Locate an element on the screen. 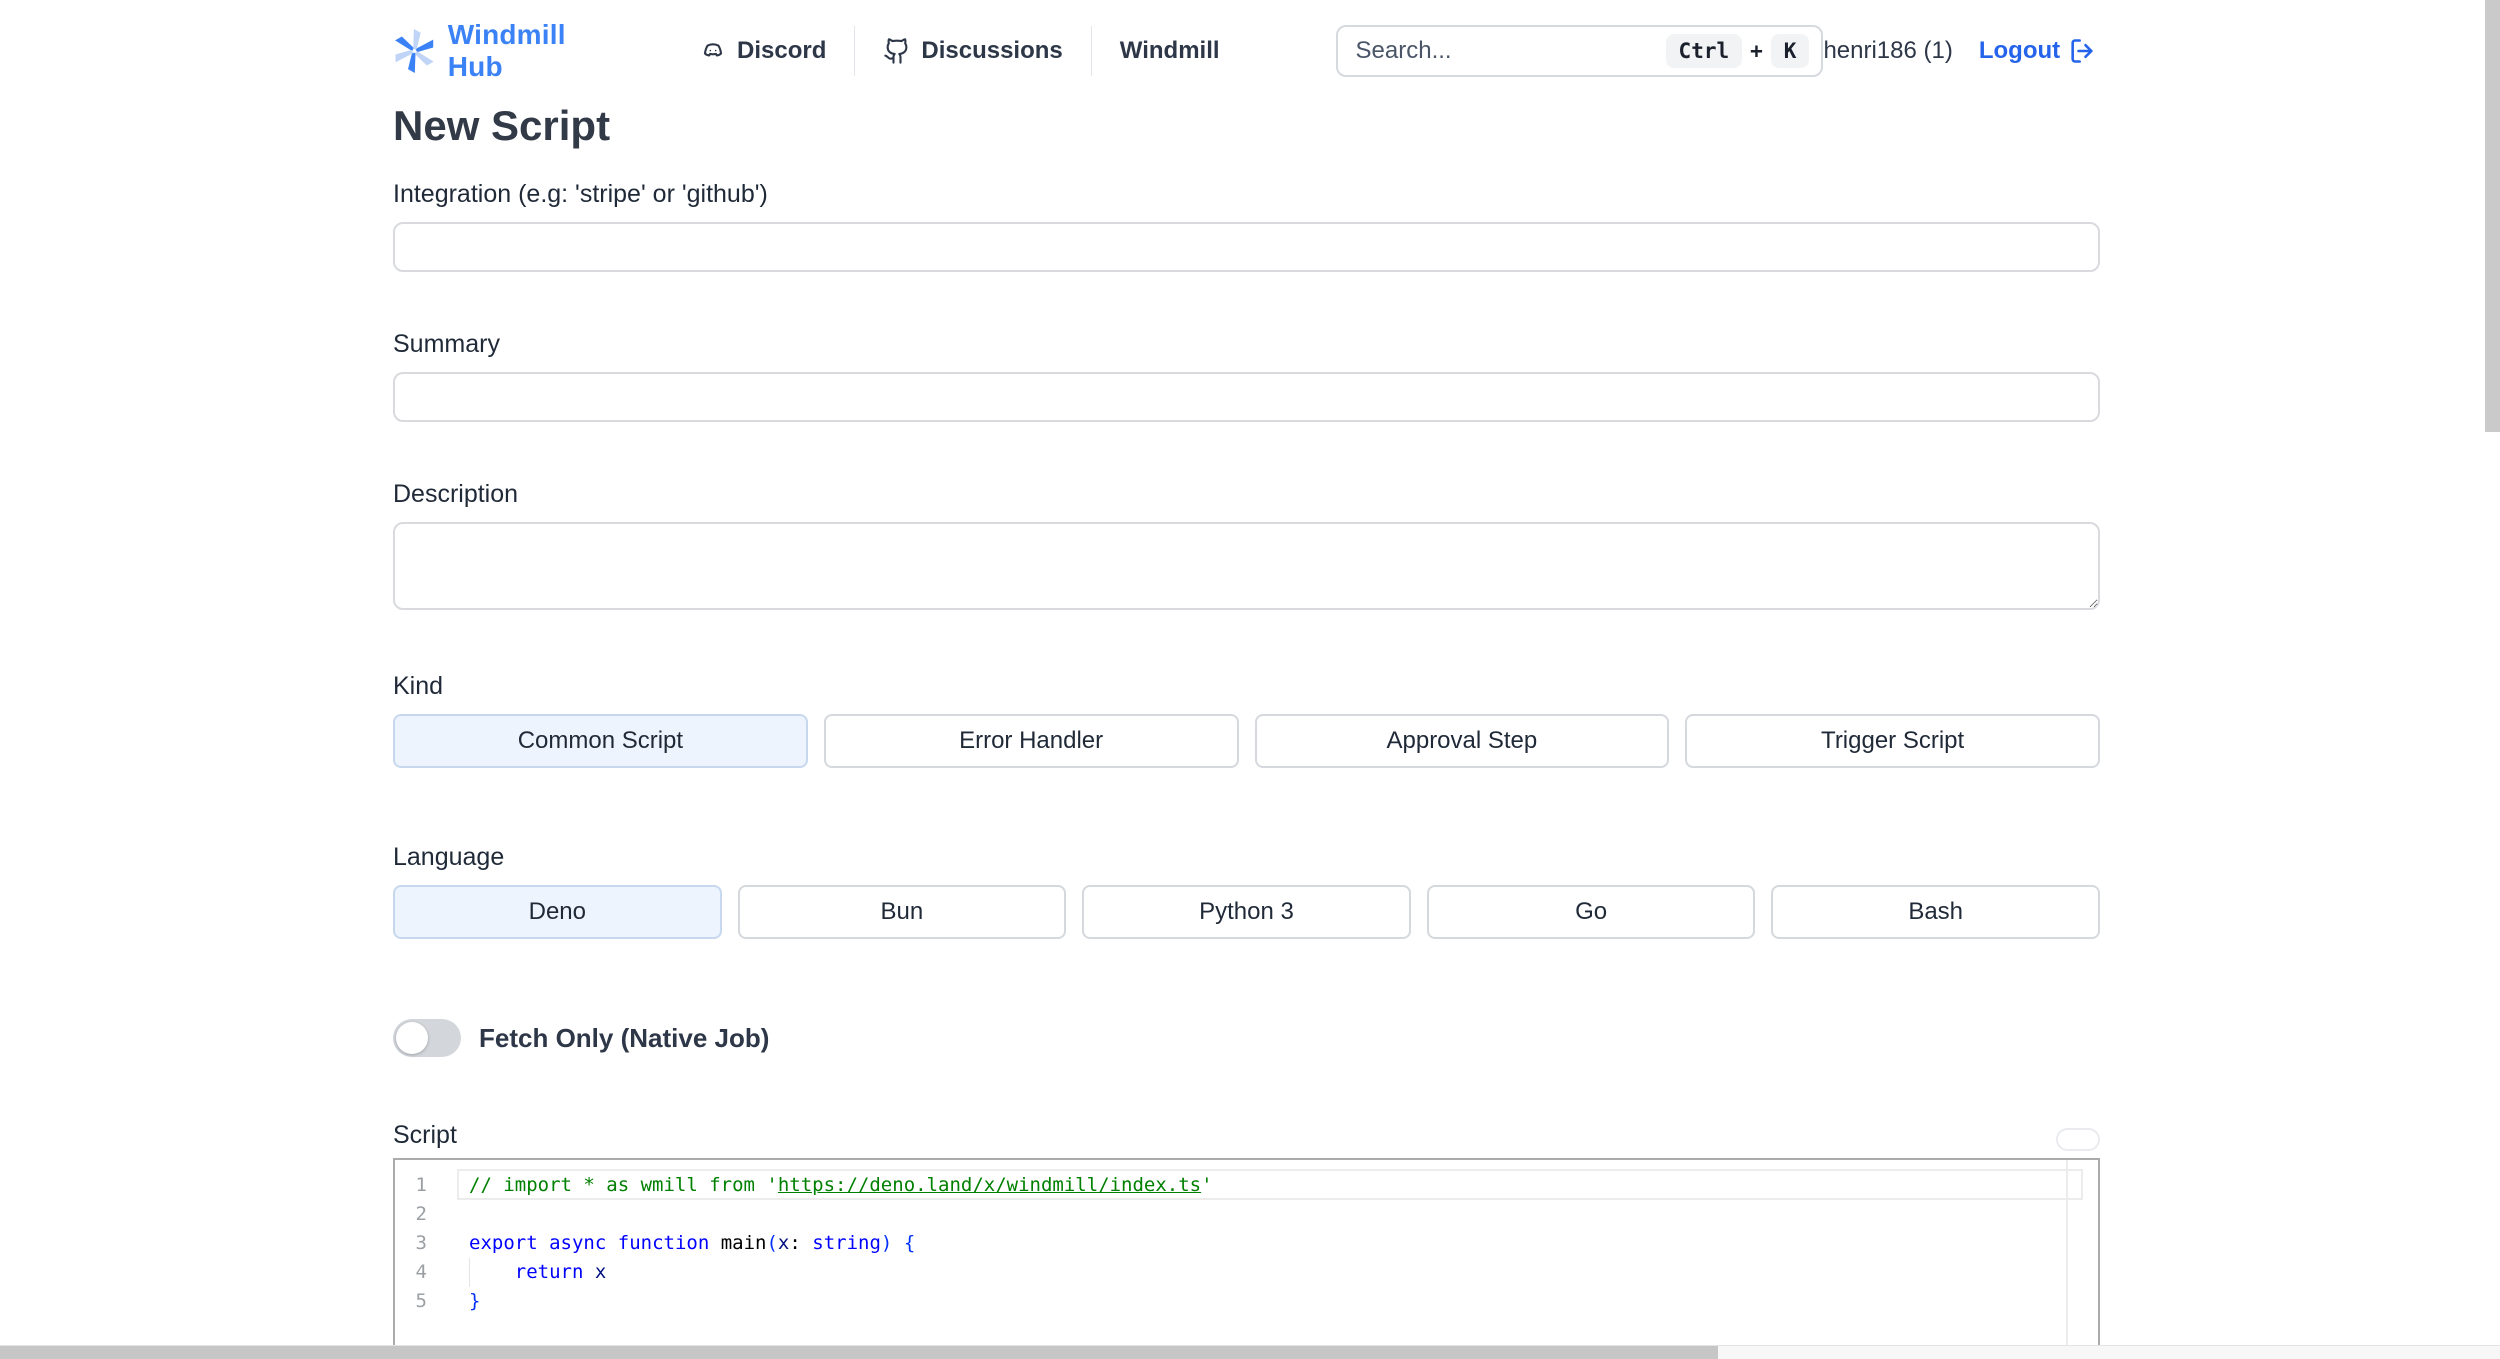 The width and height of the screenshot is (2500, 1359). language-option-go: Go is located at coordinates (1591, 912).